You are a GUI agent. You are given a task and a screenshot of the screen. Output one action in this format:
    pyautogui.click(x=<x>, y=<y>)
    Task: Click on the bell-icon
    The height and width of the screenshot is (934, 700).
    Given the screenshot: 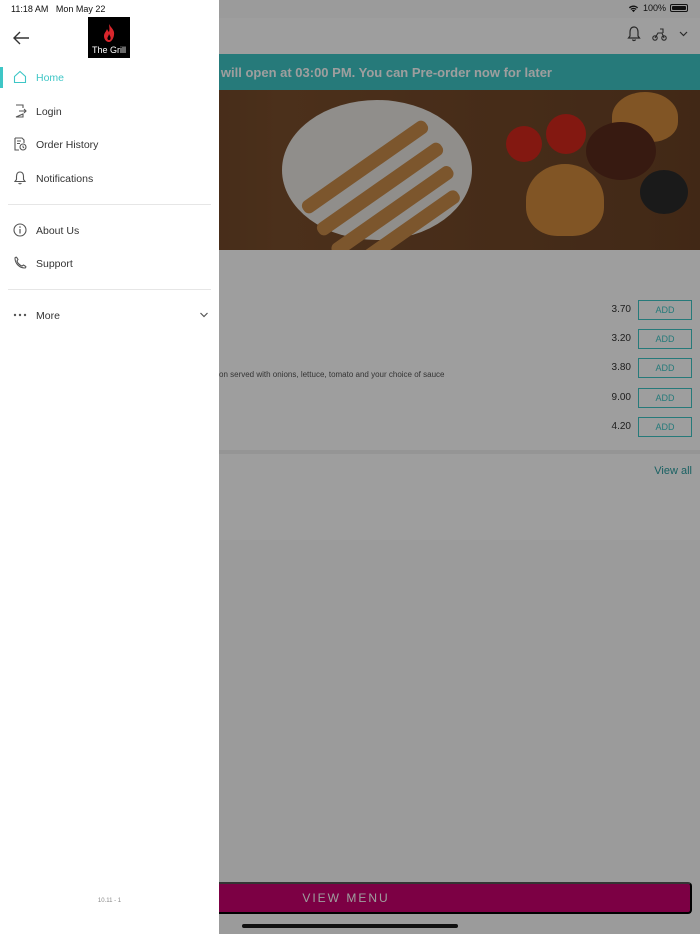 What is the action you would take?
    pyautogui.click(x=20, y=178)
    